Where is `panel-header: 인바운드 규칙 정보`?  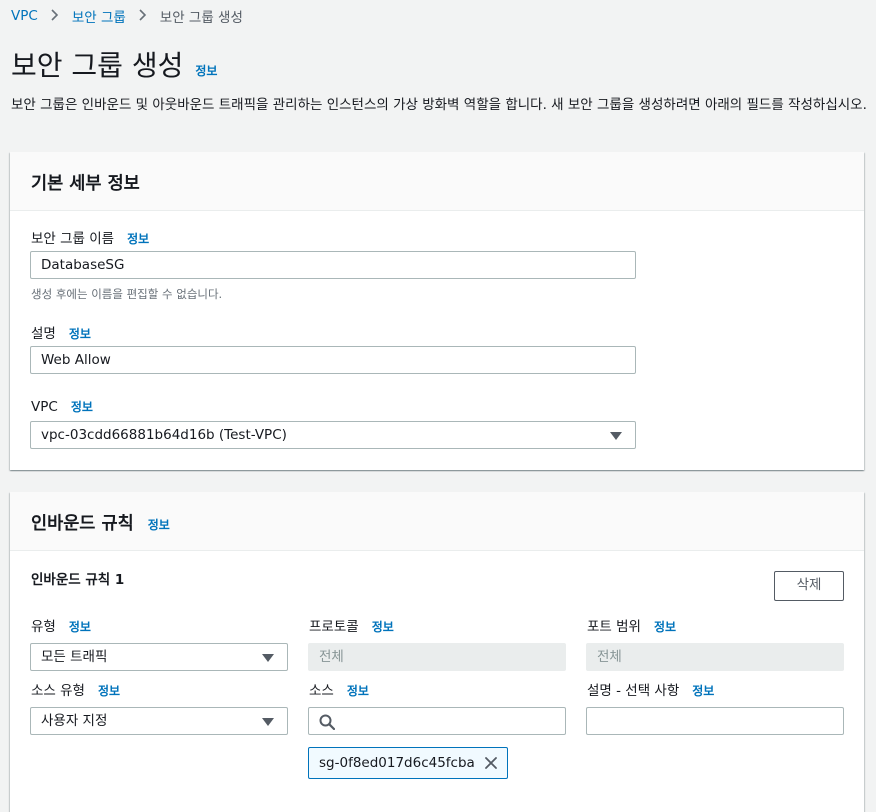 panel-header: 인바운드 규칙 정보 is located at coordinates (437, 521).